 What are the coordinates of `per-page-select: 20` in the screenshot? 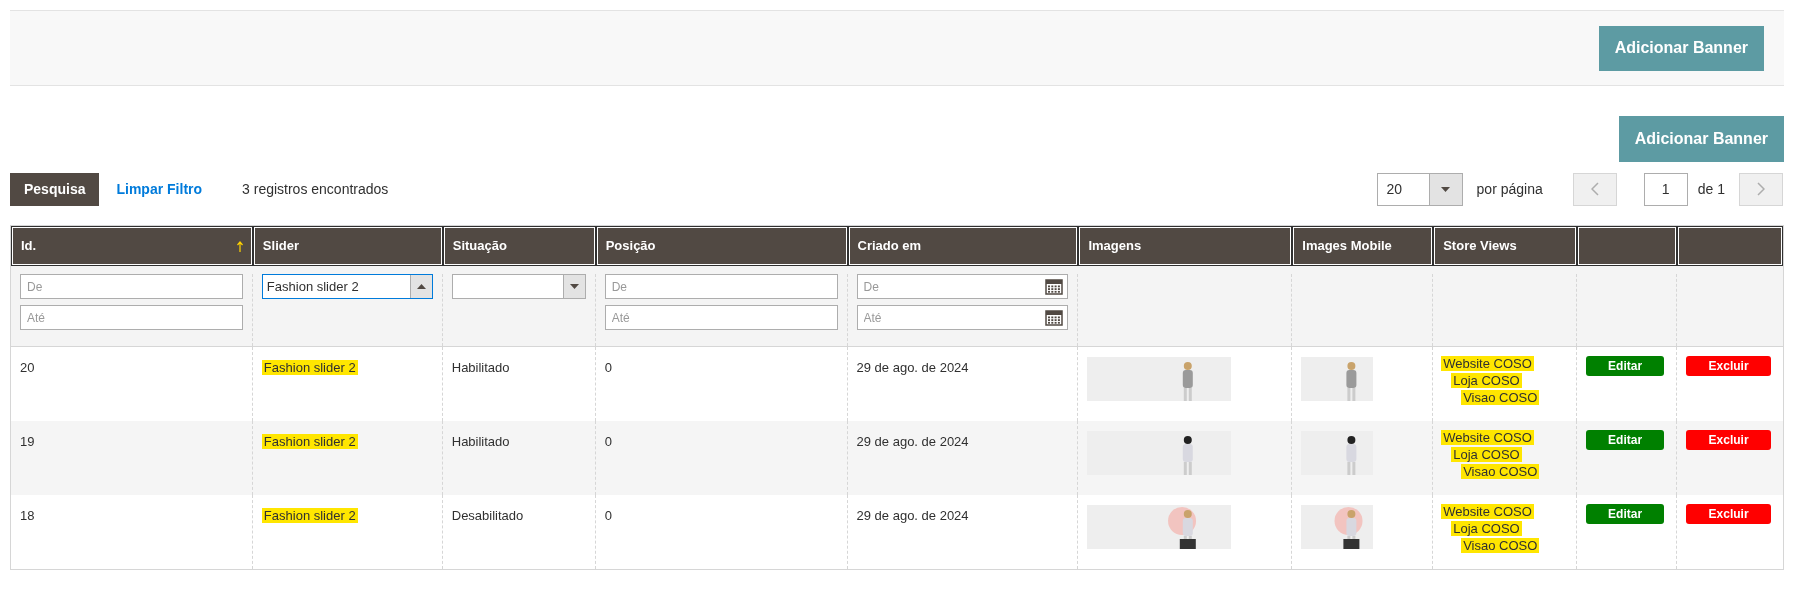 It's located at (1419, 189).